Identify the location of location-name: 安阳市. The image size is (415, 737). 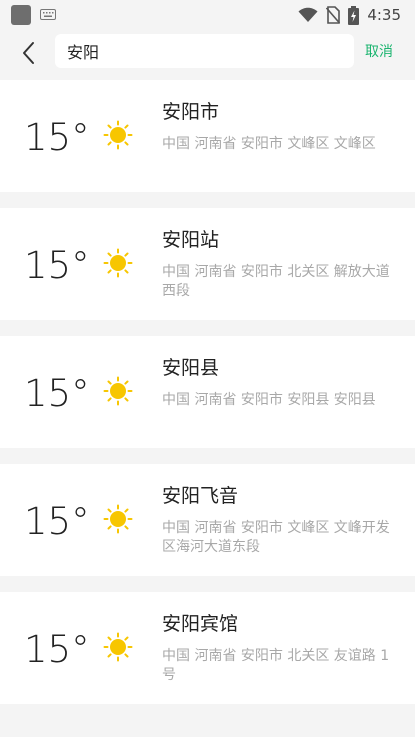
(191, 112).